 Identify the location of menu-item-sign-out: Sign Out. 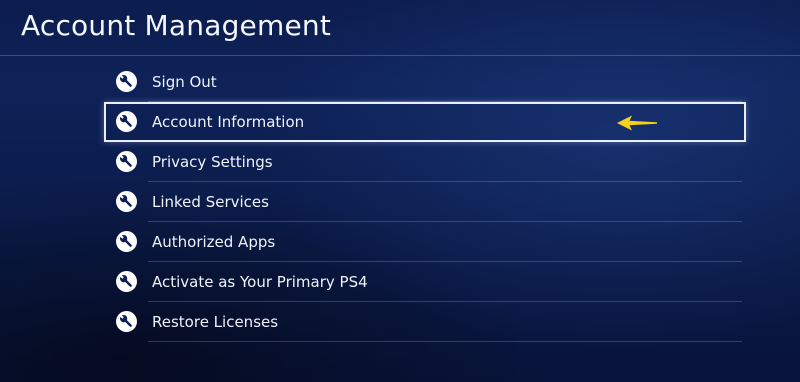
(425, 82).